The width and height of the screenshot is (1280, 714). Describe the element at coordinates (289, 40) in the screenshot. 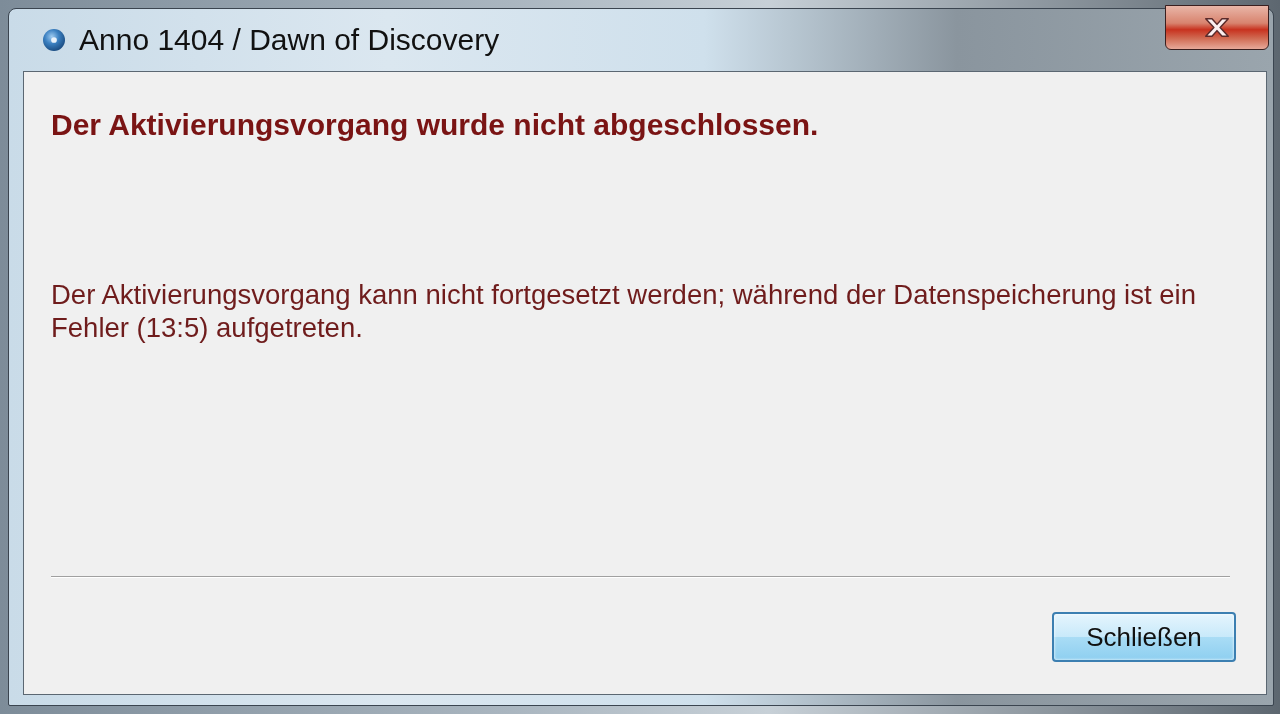

I see `window-title: Anno 1404 / Dawn of Discovery` at that location.